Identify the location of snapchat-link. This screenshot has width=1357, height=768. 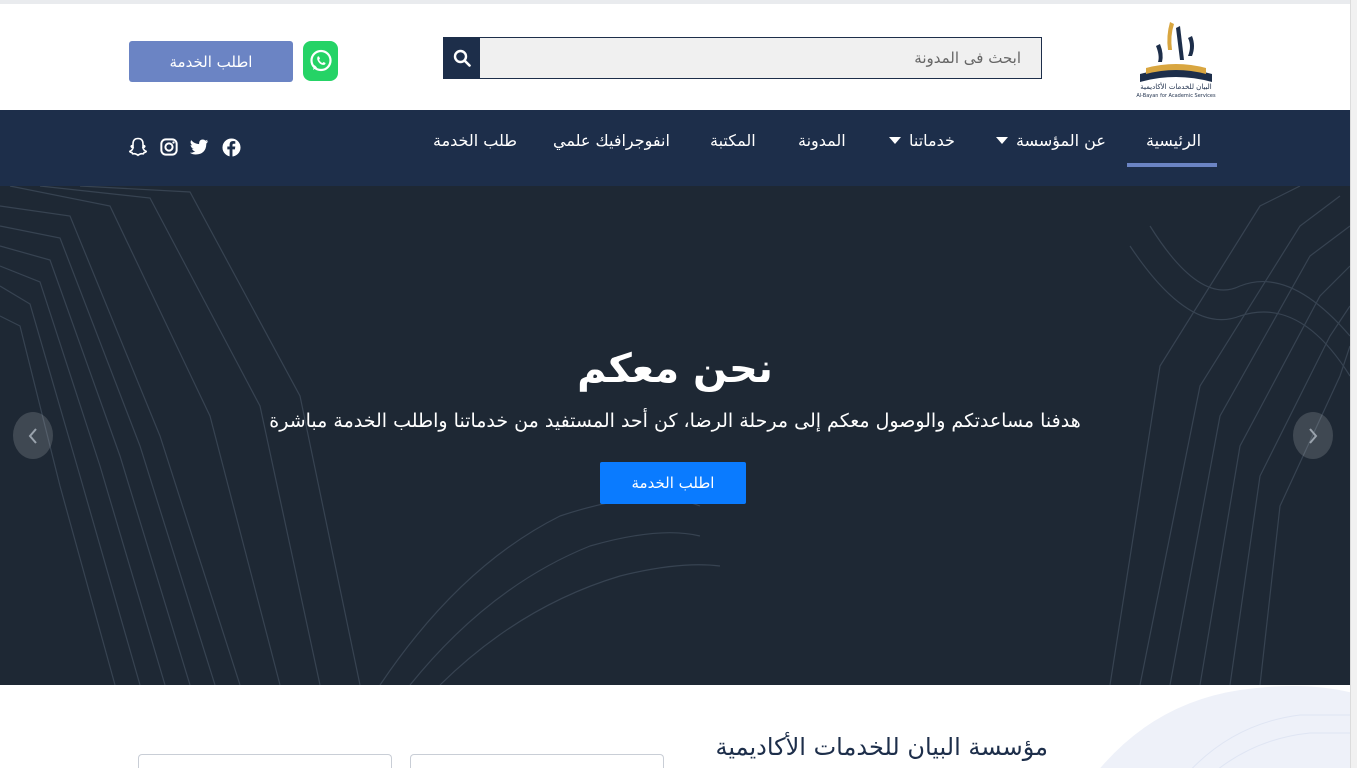
(138, 147).